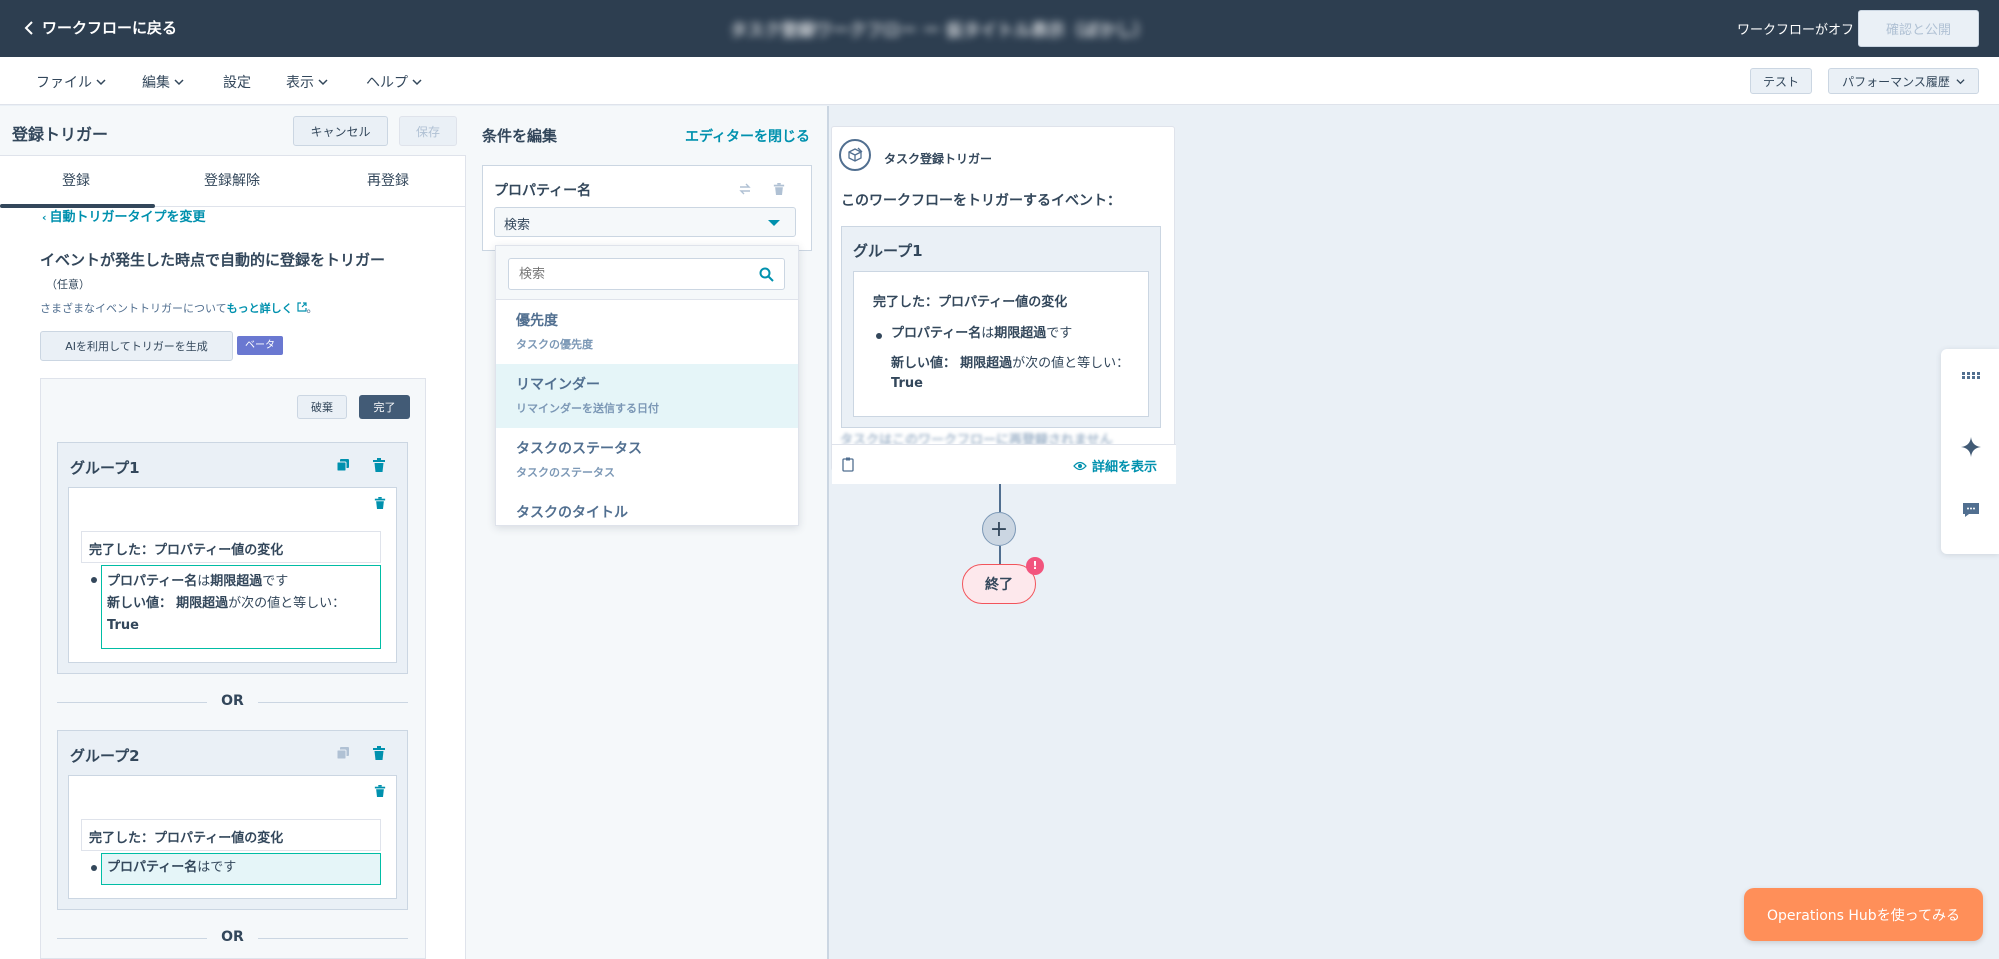  Describe the element at coordinates (307, 82) in the screenshot. I see `menu-view: 表示` at that location.